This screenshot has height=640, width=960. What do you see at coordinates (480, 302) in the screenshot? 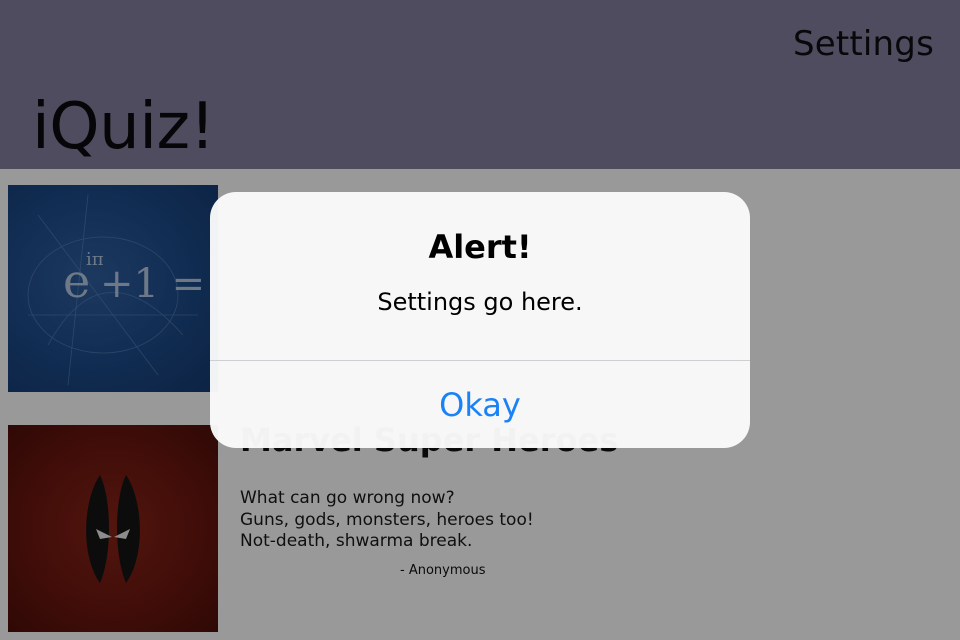
I see `alert-message: Settings go here.` at bounding box center [480, 302].